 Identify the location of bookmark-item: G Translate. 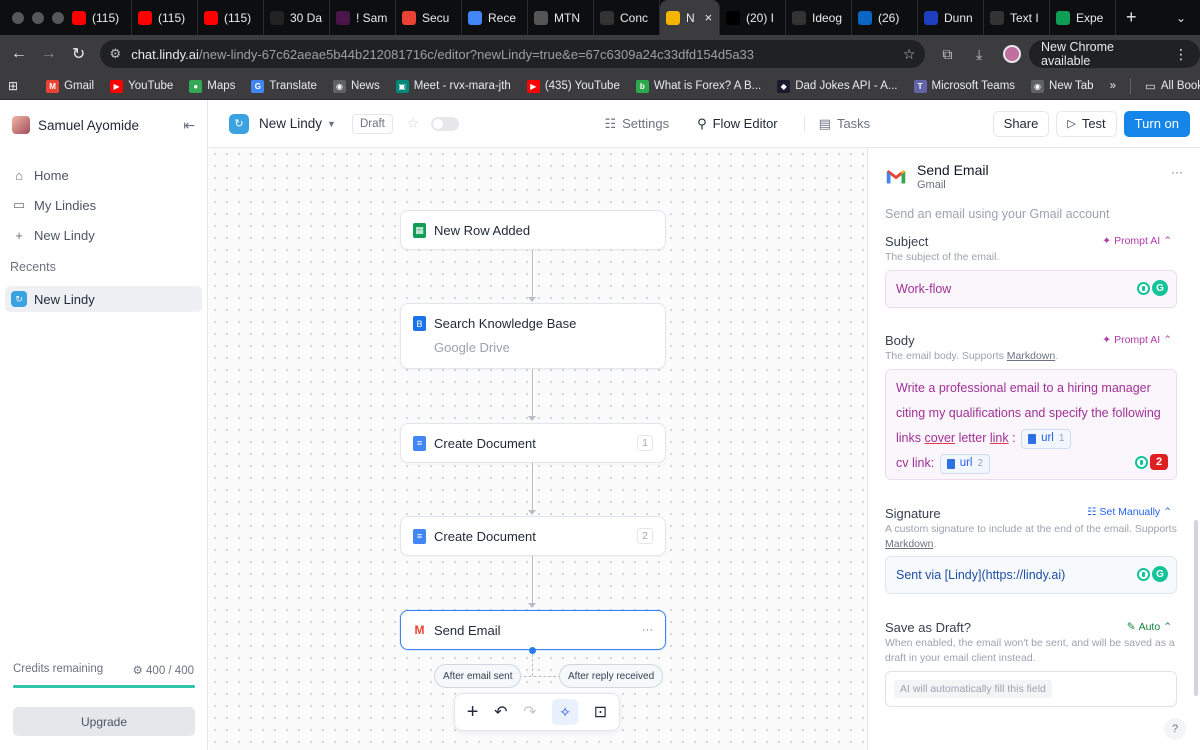
(284, 86).